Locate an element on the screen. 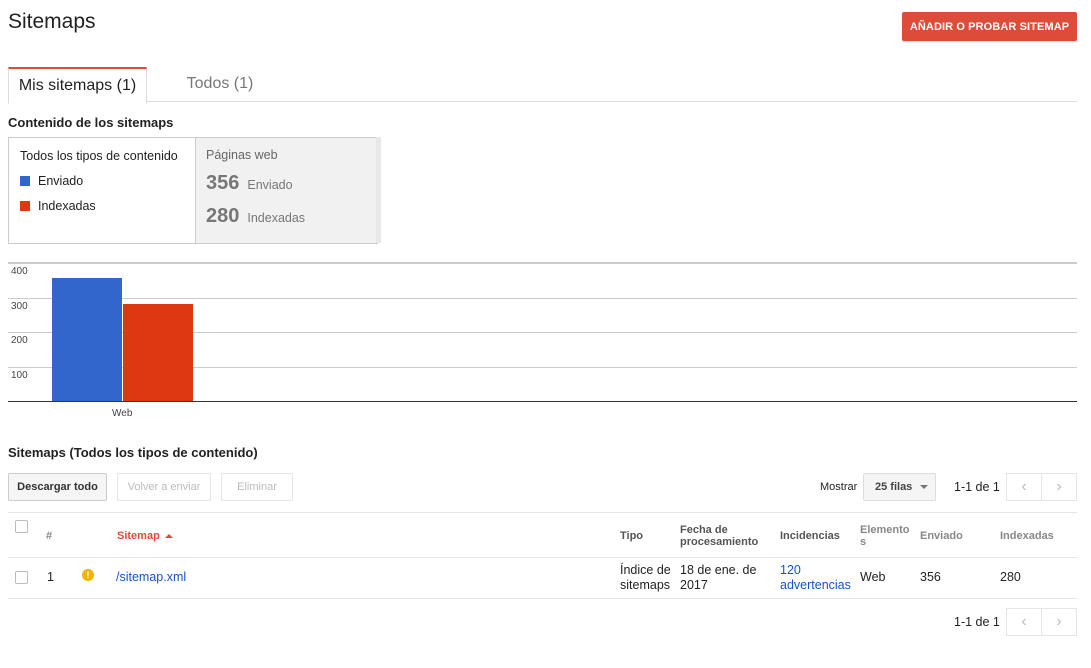 The height and width of the screenshot is (668, 1091). stats-submitted-label: Enviado is located at coordinates (270, 185).